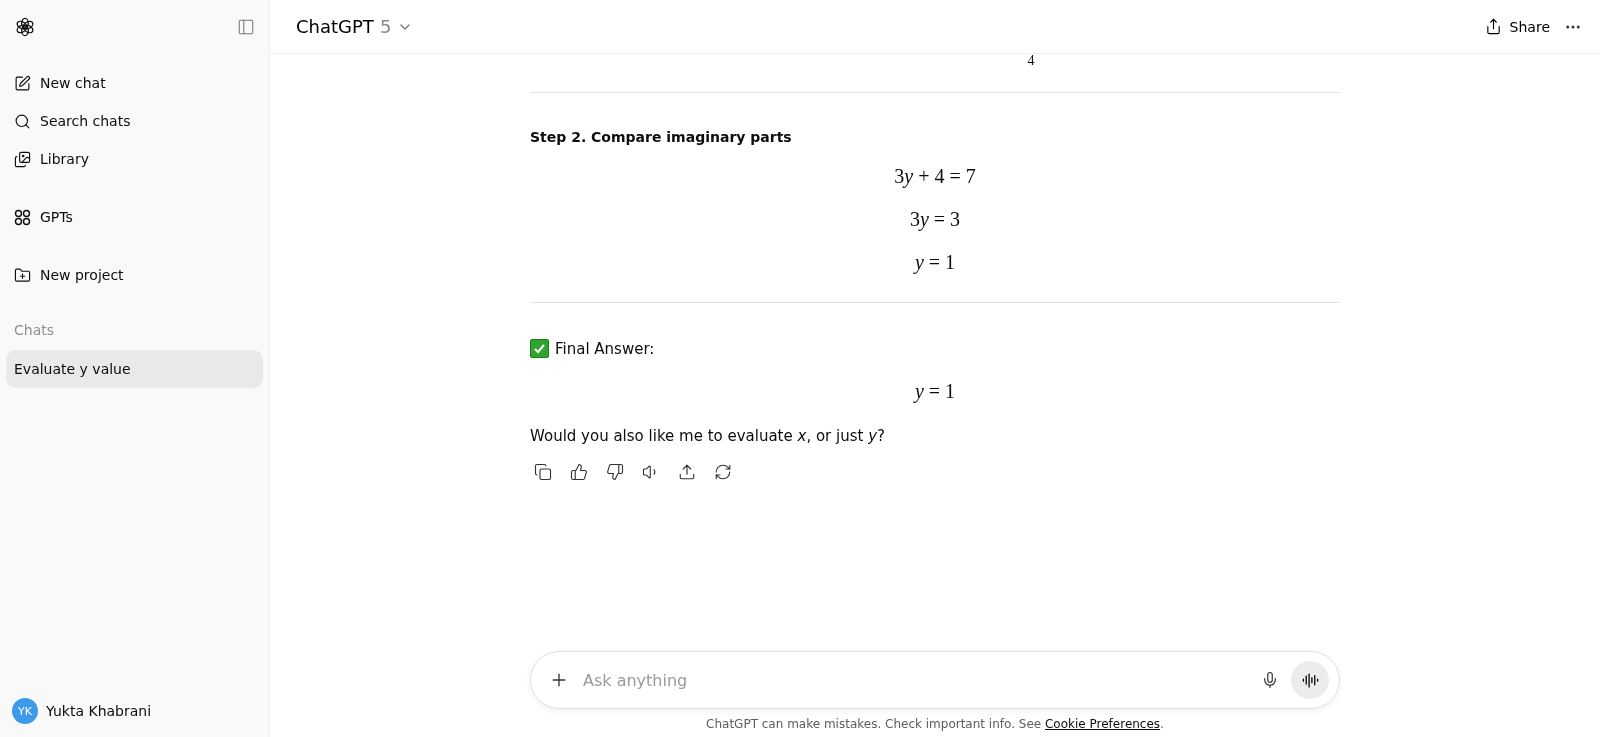 The width and height of the screenshot is (1600, 737). What do you see at coordinates (1517, 26) in the screenshot?
I see `share-button: Share` at bounding box center [1517, 26].